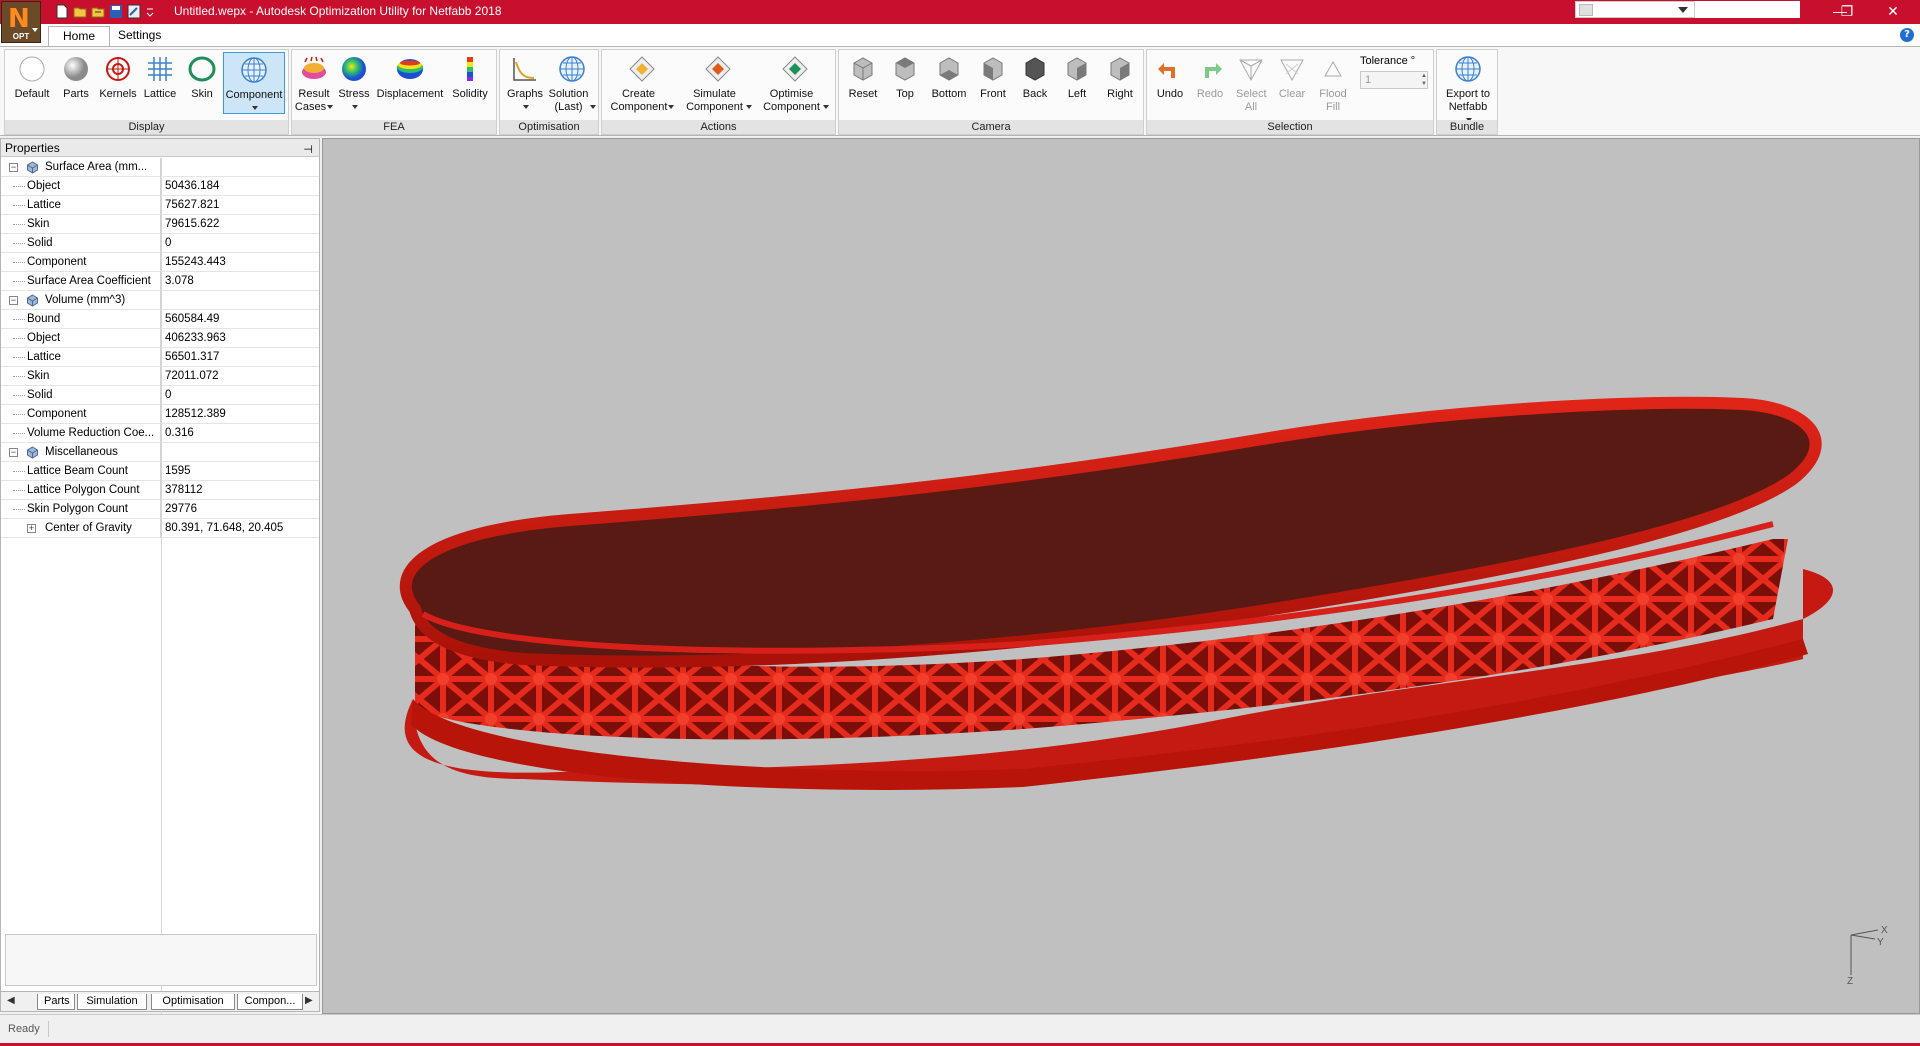 Image resolution: width=1920 pixels, height=1046 pixels. What do you see at coordinates (139, 36) in the screenshot?
I see `tab-settings: Settings` at bounding box center [139, 36].